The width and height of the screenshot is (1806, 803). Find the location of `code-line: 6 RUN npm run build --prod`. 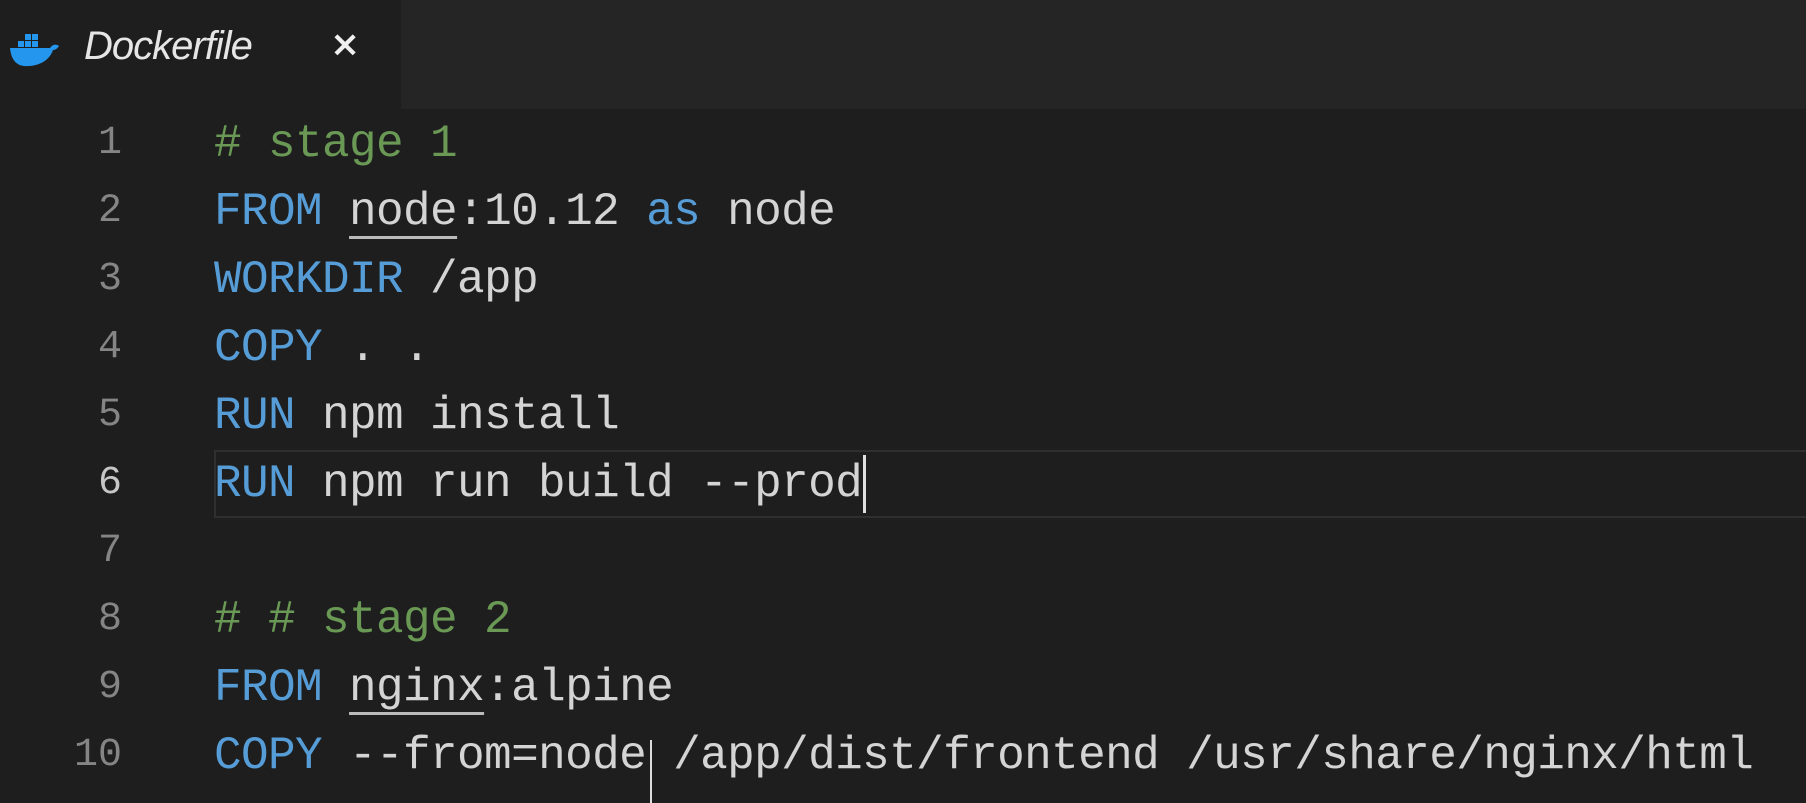

code-line: 6 RUN npm run build --prod is located at coordinates (903, 484).